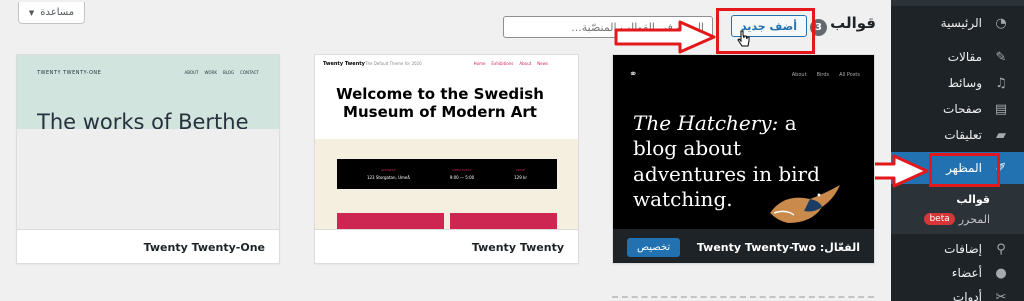 This screenshot has height=301, width=1024. Describe the element at coordinates (633, 74) in the screenshot. I see `binoculars-icon: ⚭` at that location.